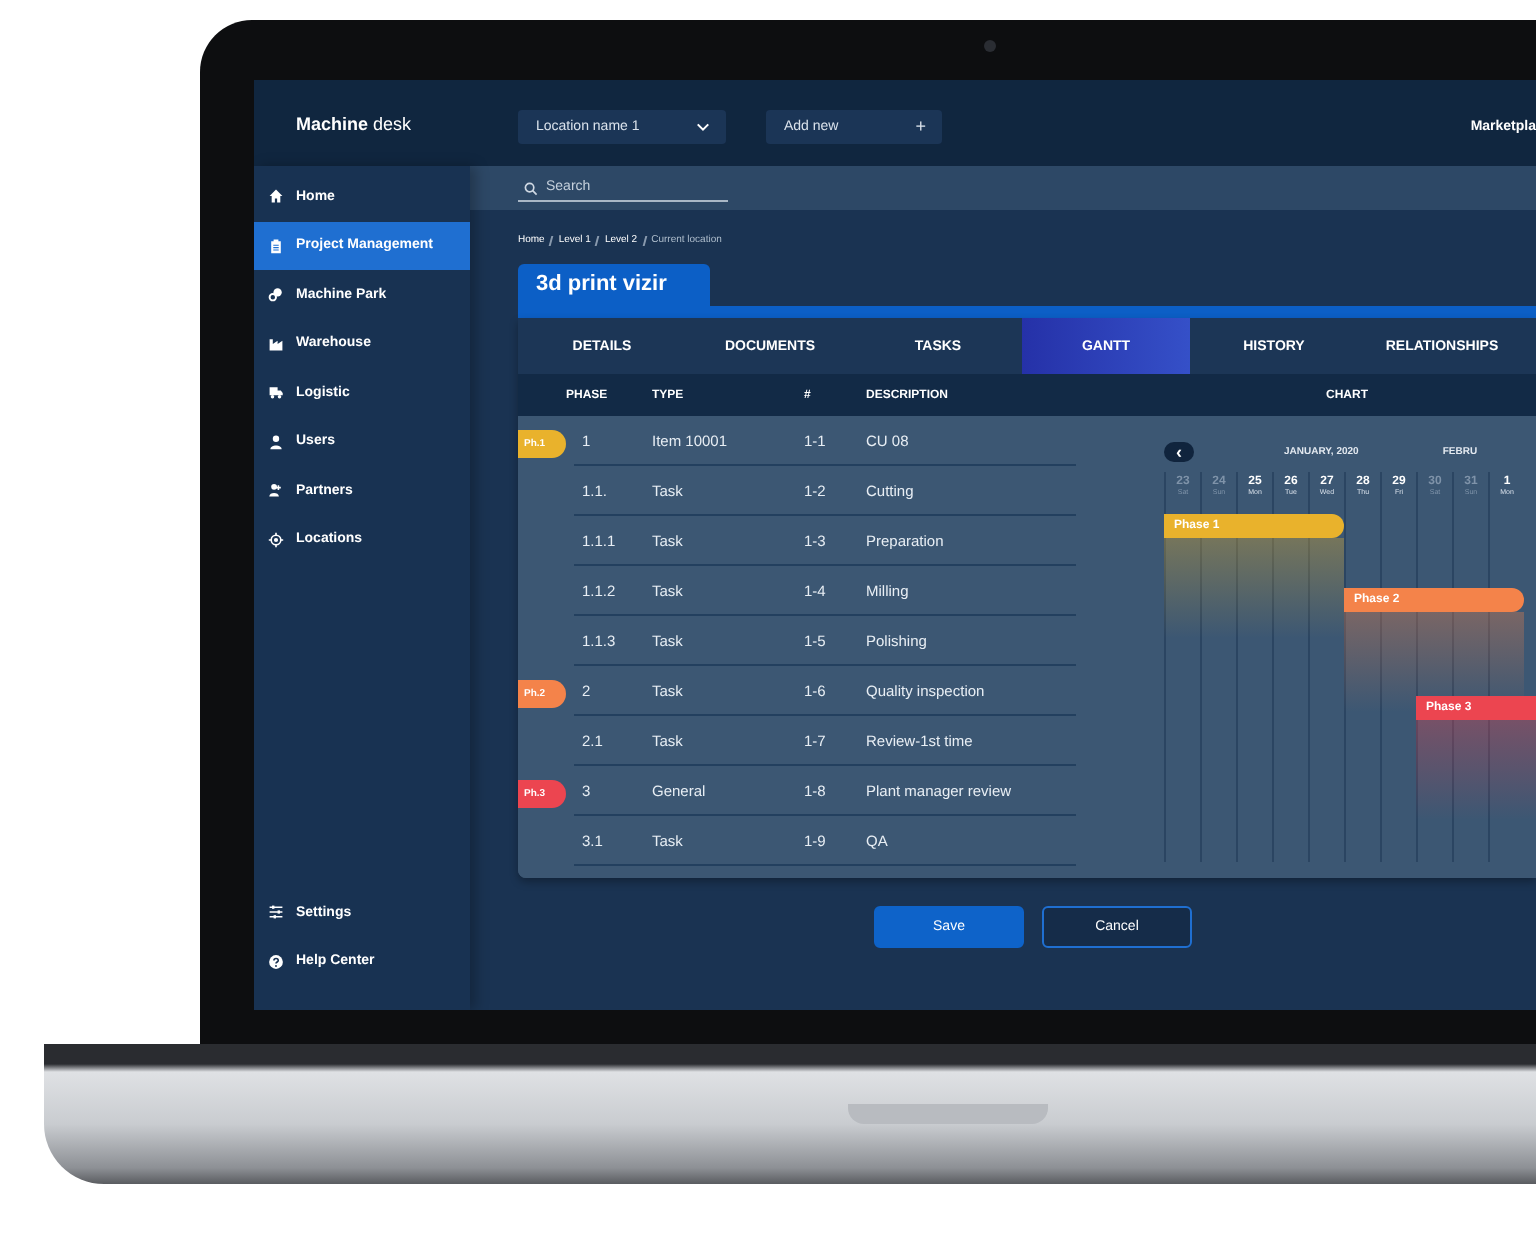 The width and height of the screenshot is (1536, 1234). I want to click on truck-icon, so click(276, 392).